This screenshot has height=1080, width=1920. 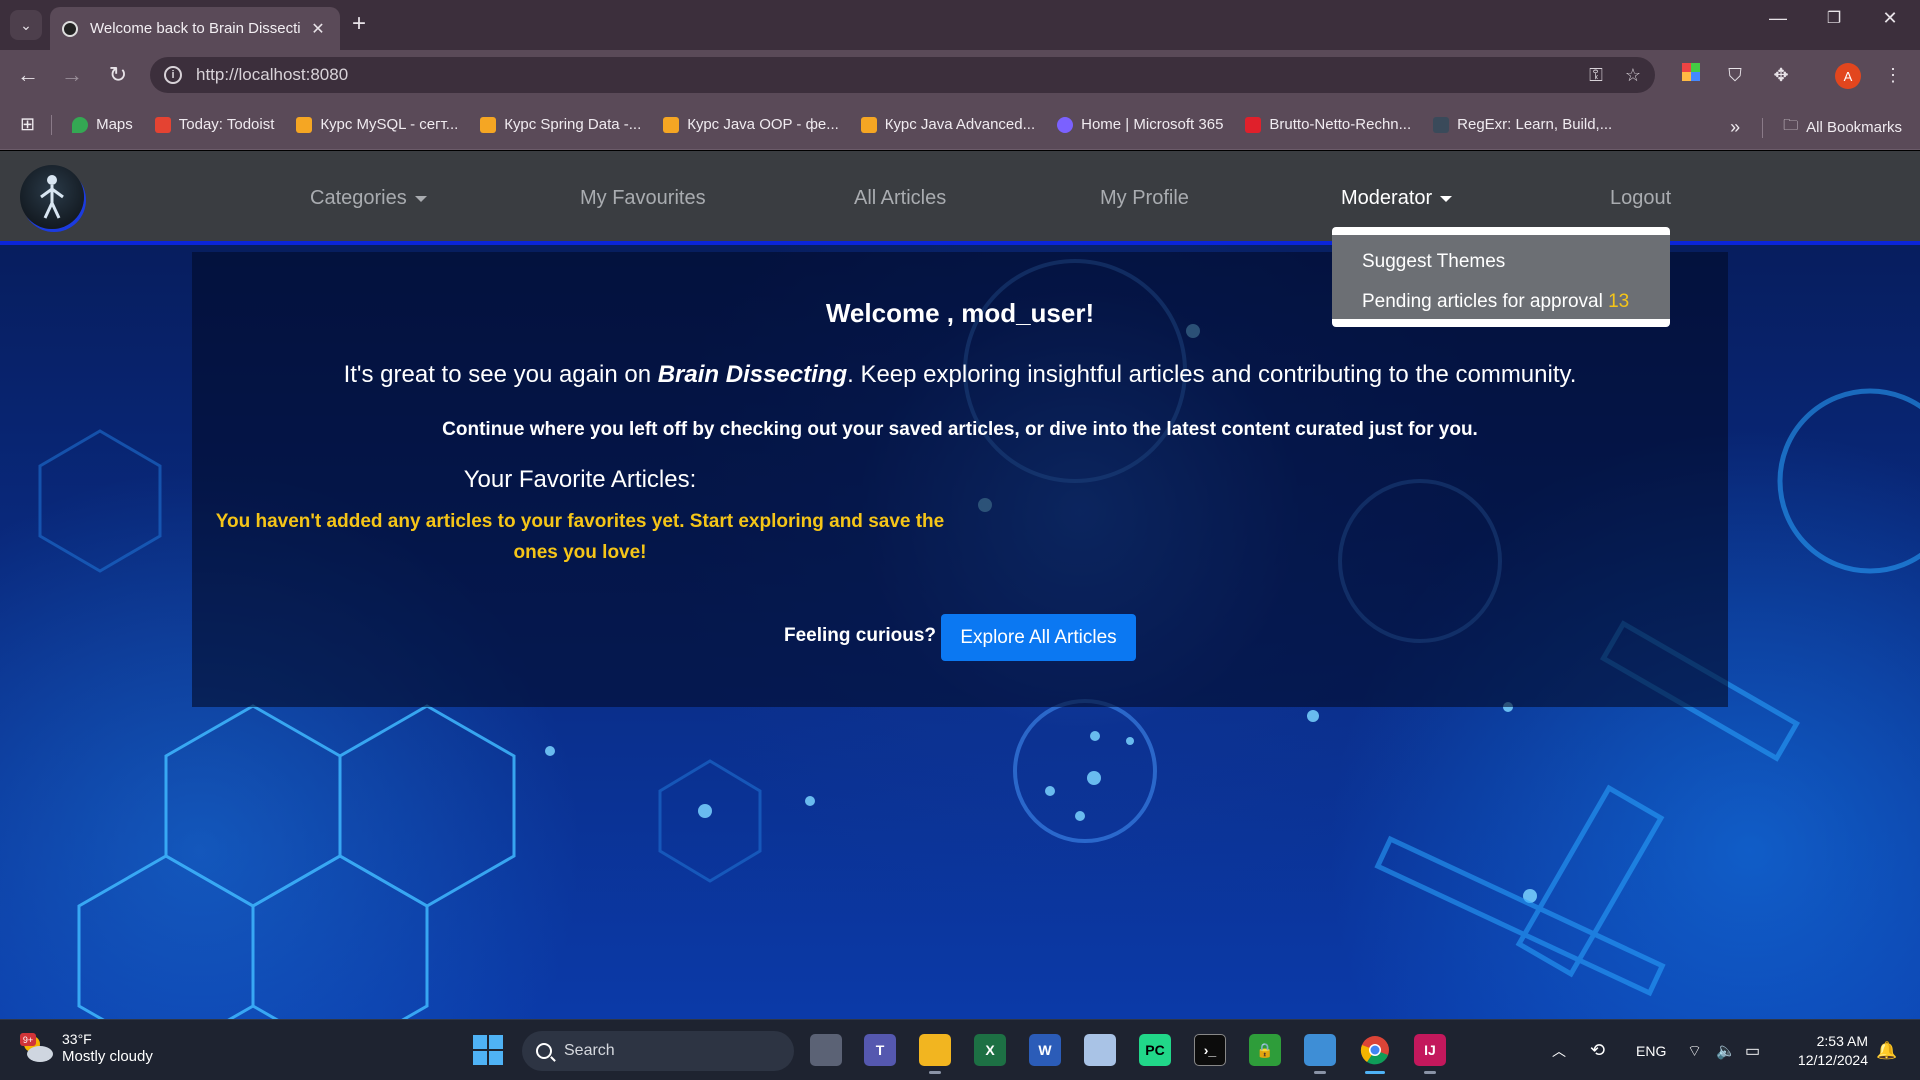 I want to click on weather-widget: 9+ 33°F Mostly cloudy, so click(x=86, y=1048).